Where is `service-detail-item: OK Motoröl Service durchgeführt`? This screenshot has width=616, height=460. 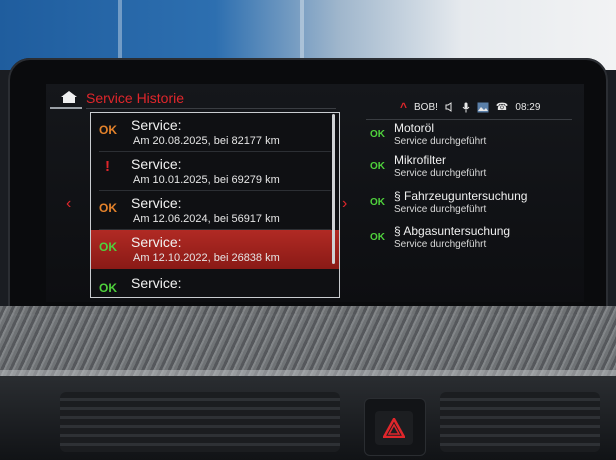 service-detail-item: OK Motoröl Service durchgeführt is located at coordinates (471, 139).